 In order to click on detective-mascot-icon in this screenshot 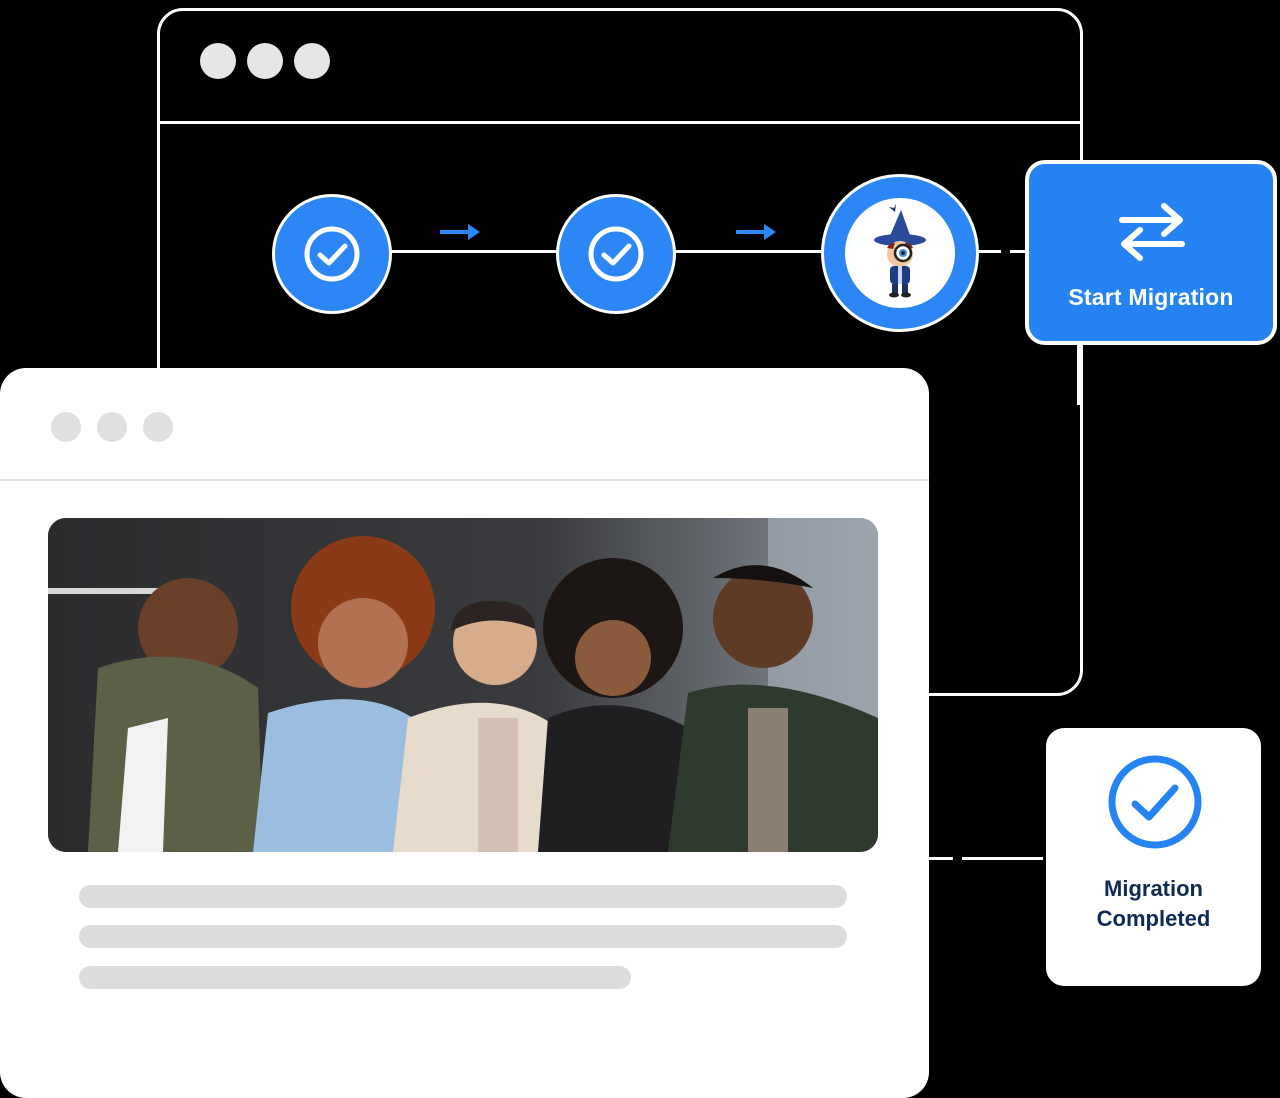, I will do `click(900, 251)`.